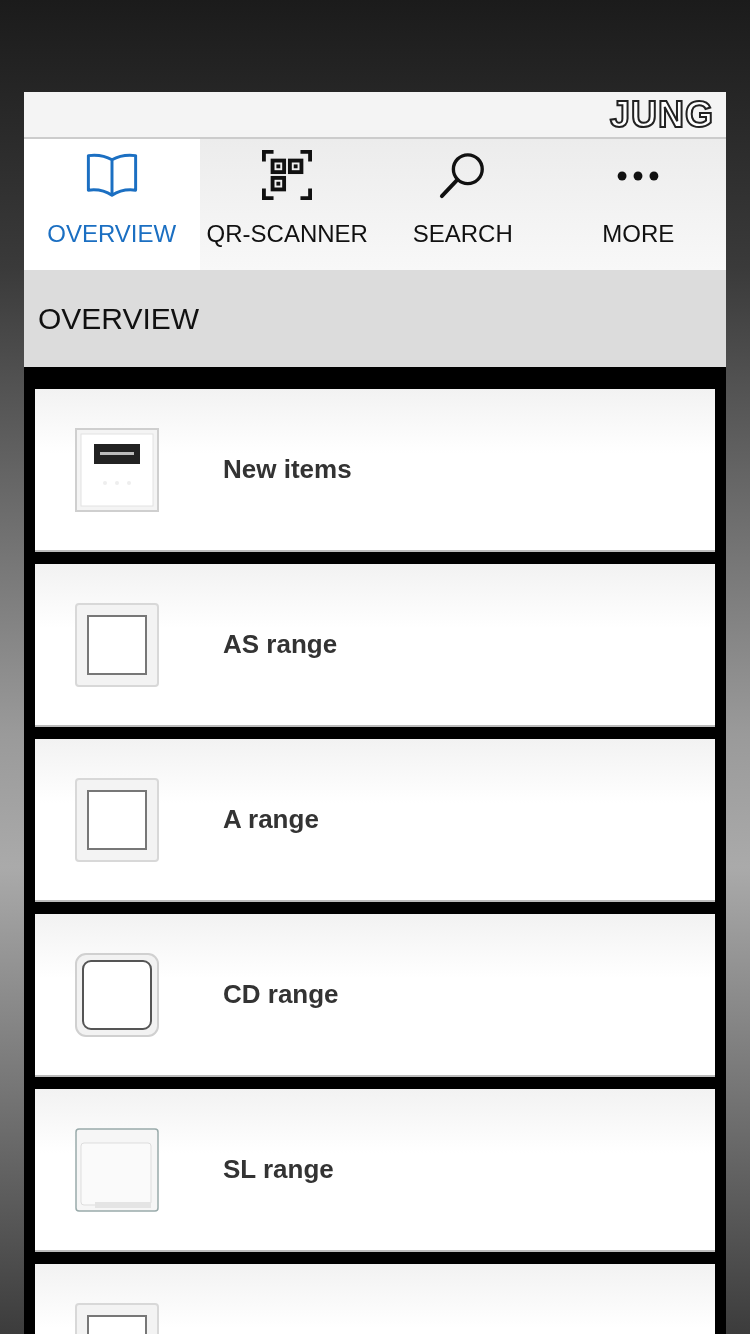  Describe the element at coordinates (375, 995) in the screenshot. I see `list-item: CD range` at that location.